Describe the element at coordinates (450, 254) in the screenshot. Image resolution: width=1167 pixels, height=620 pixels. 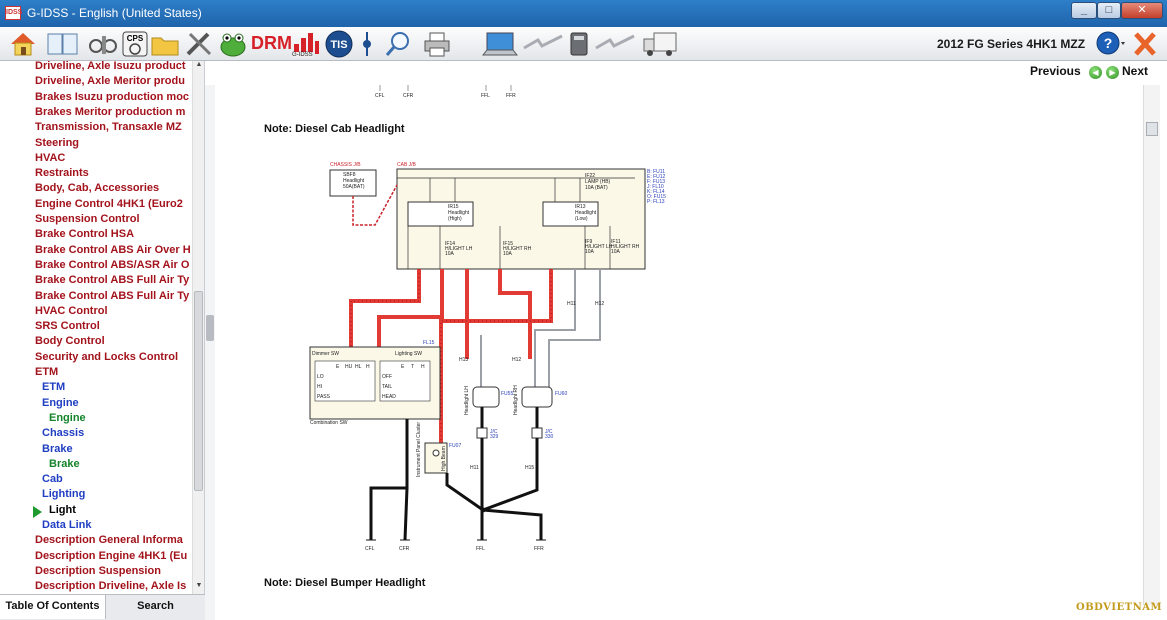
I see `svg-text: 10A` at that location.